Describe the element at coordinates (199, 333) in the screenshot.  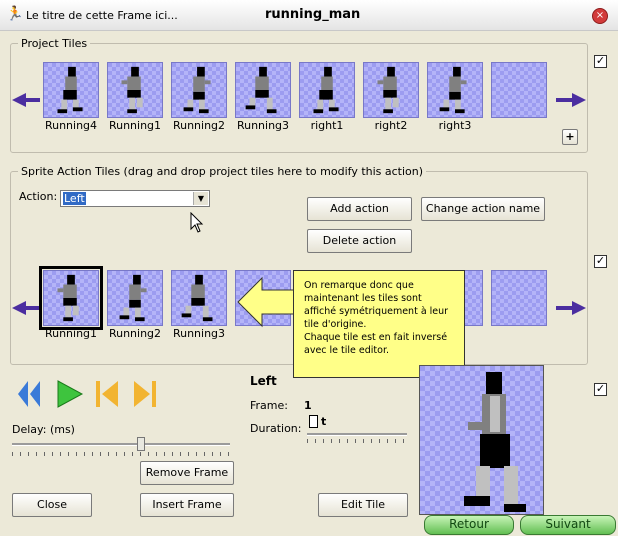
I see `action-tile-label: Running3` at that location.